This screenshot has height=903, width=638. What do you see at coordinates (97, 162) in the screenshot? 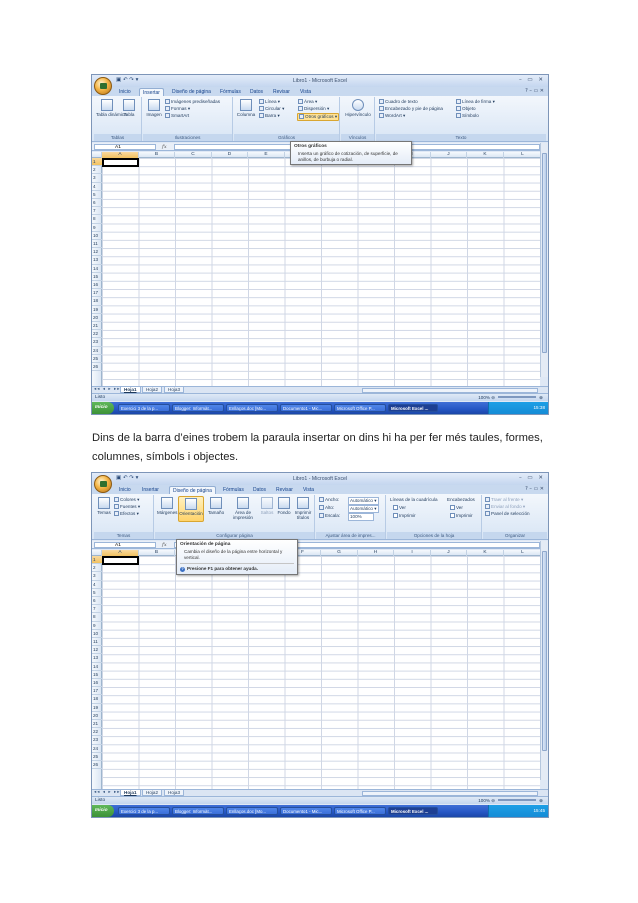
I see `row-header: 1` at bounding box center [97, 162].